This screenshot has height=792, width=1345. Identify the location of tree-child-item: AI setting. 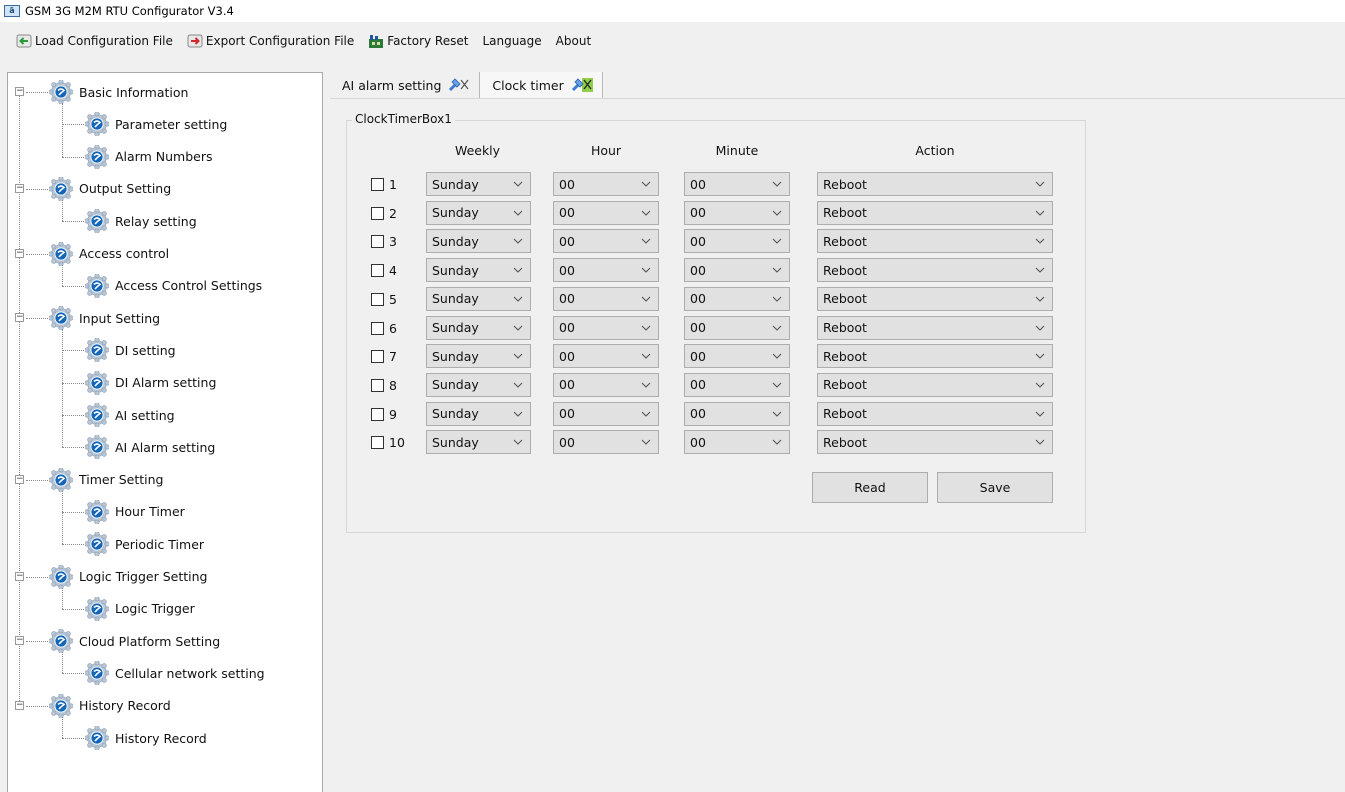
(130, 415).